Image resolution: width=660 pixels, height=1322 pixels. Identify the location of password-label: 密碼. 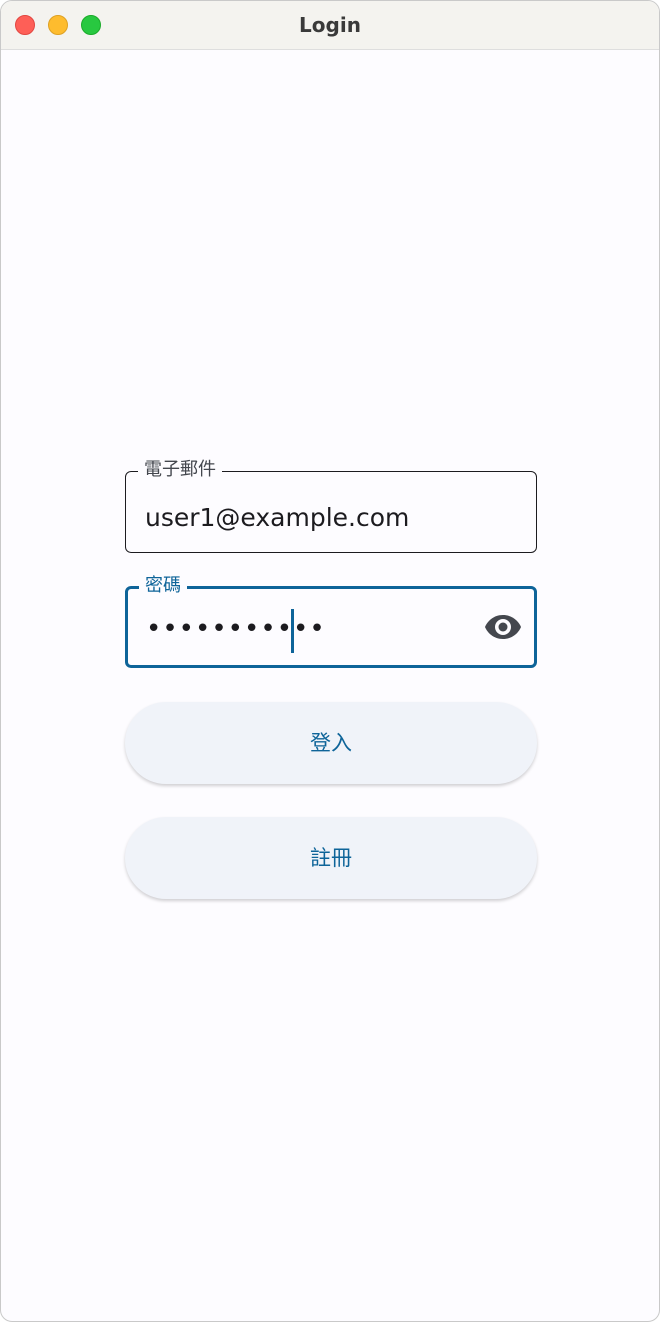
(163, 586).